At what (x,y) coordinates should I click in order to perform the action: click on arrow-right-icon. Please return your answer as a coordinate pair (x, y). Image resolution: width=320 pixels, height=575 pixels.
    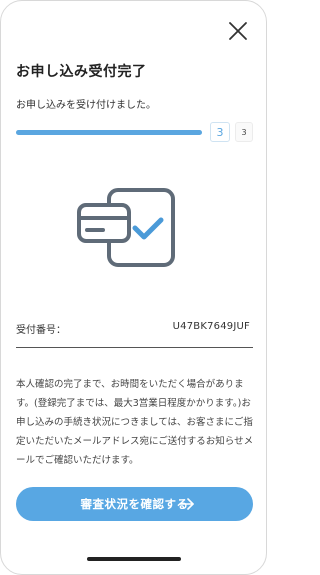
    Looking at the image, I should click on (186, 504).